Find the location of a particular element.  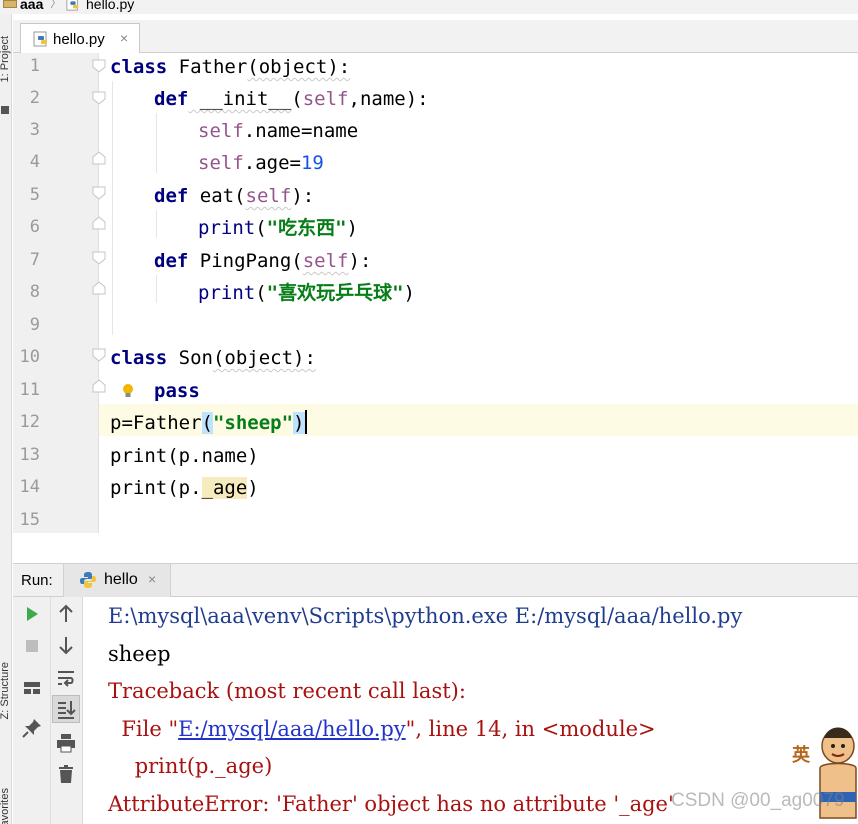

breadcrumb-project: aaa is located at coordinates (31, 5).